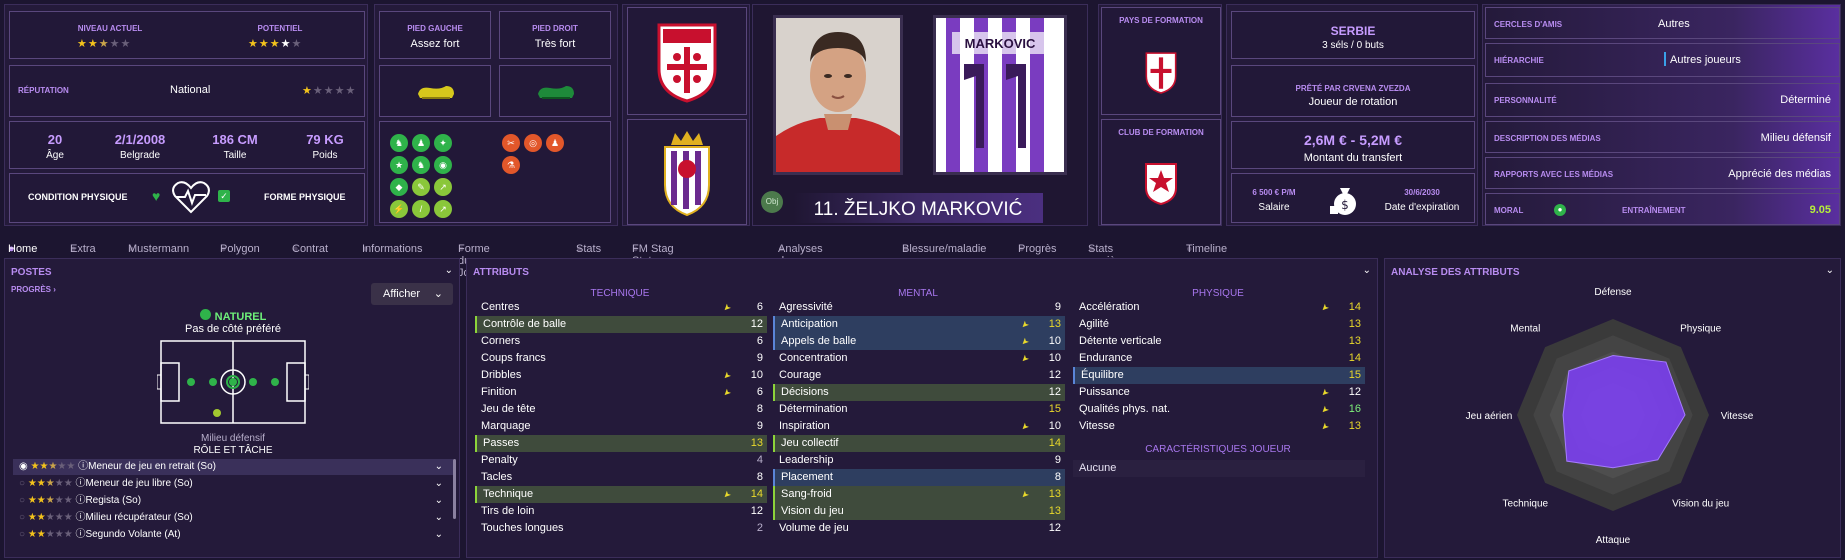 The image size is (1845, 560). What do you see at coordinates (511, 165) in the screenshot?
I see `trait-icon: ⚗` at bounding box center [511, 165].